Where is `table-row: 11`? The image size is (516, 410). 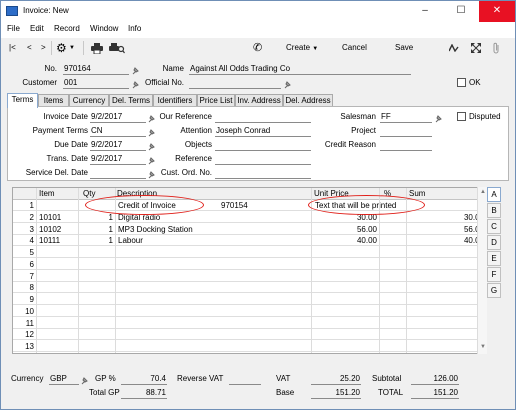
table-row: 11 is located at coordinates (249, 323).